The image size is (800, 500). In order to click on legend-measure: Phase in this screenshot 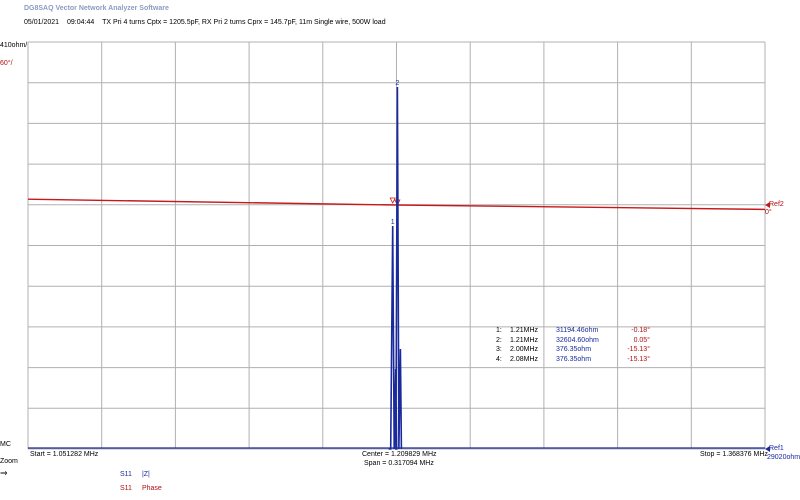, I will do `click(151, 488)`.